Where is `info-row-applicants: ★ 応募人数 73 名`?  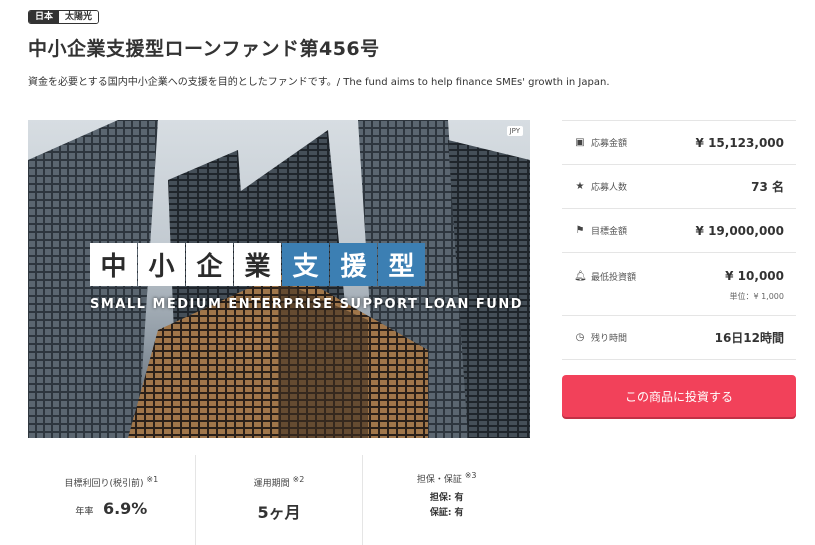 info-row-applicants: ★ 応募人数 73 名 is located at coordinates (679, 187).